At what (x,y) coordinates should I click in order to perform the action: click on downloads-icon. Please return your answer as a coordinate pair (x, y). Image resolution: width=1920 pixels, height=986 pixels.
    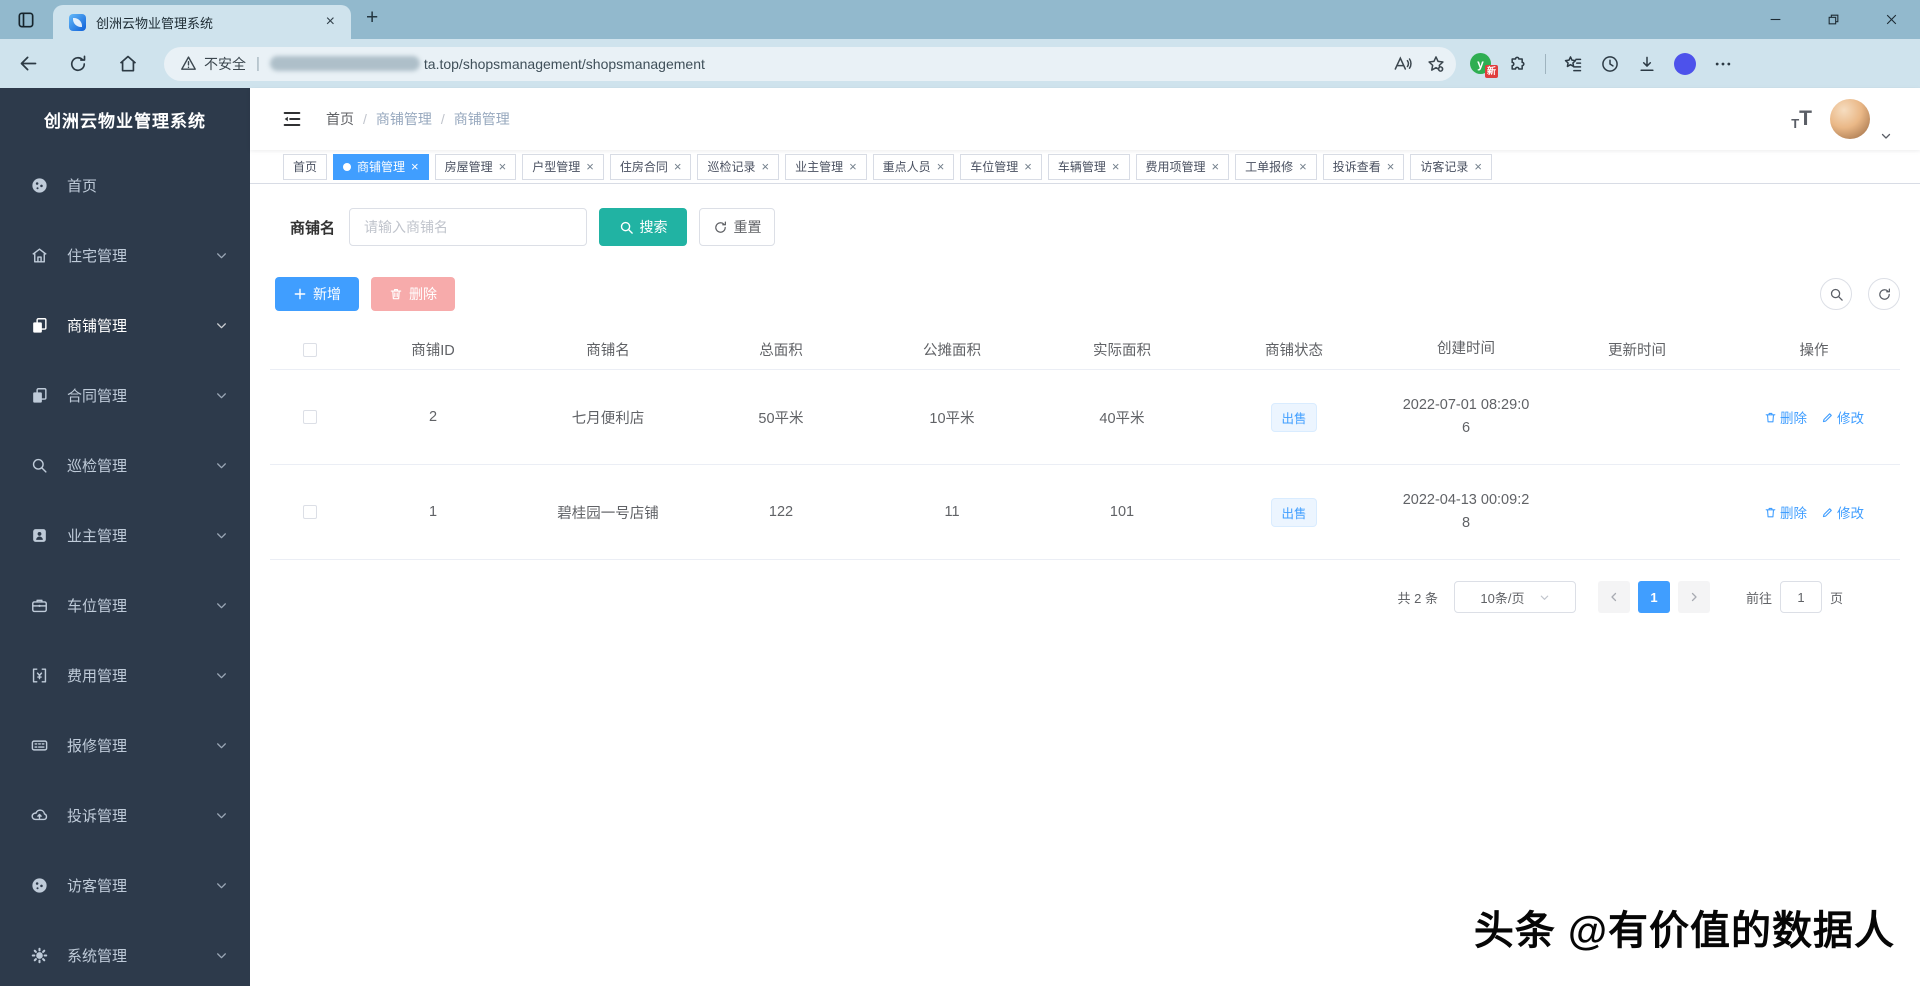
    Looking at the image, I should click on (1647, 64).